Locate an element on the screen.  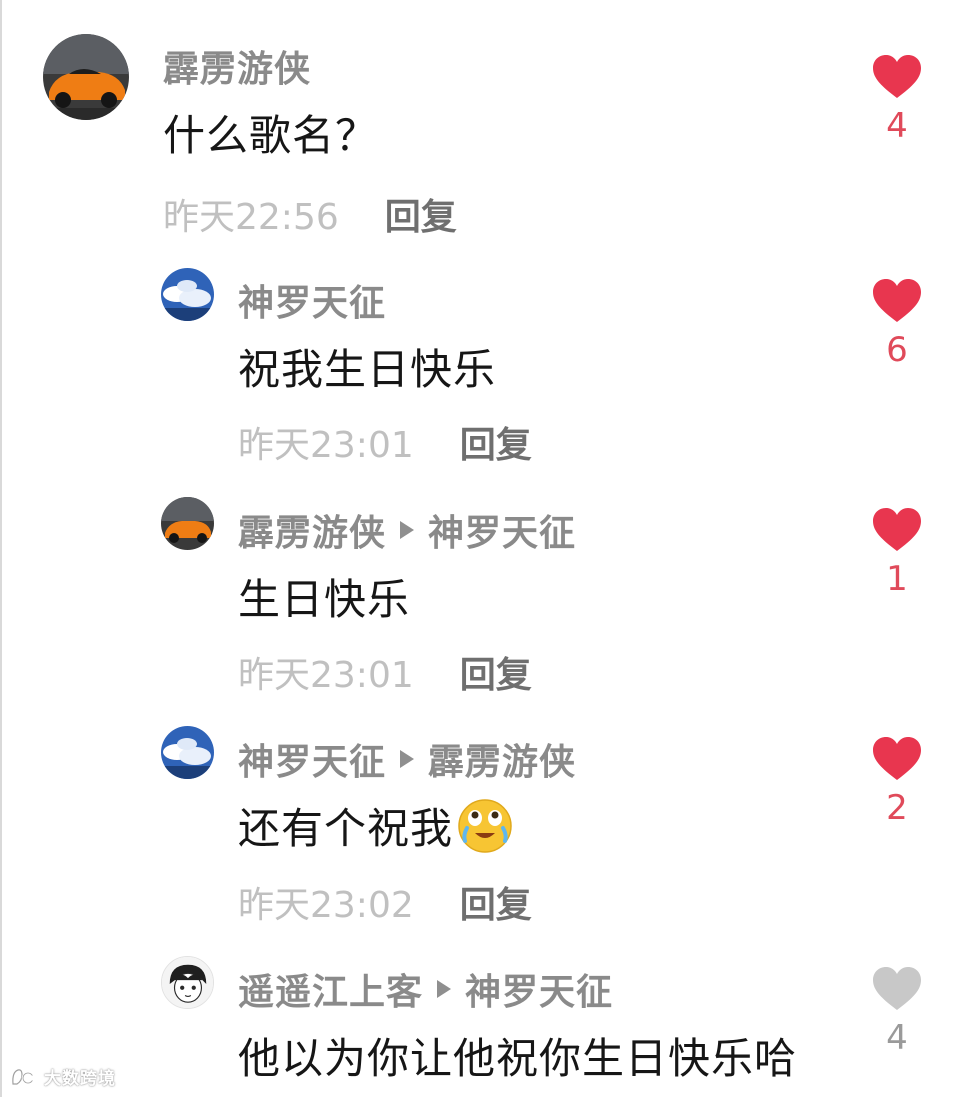
comment-time: 昨天22:56 is located at coordinates (251, 217).